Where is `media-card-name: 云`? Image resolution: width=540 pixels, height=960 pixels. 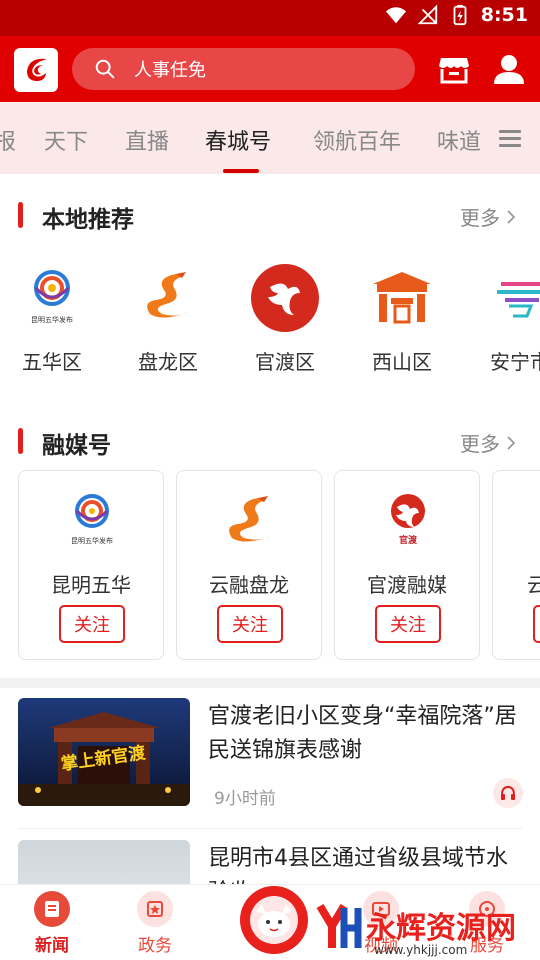
media-card-name: 云 is located at coordinates (533, 585).